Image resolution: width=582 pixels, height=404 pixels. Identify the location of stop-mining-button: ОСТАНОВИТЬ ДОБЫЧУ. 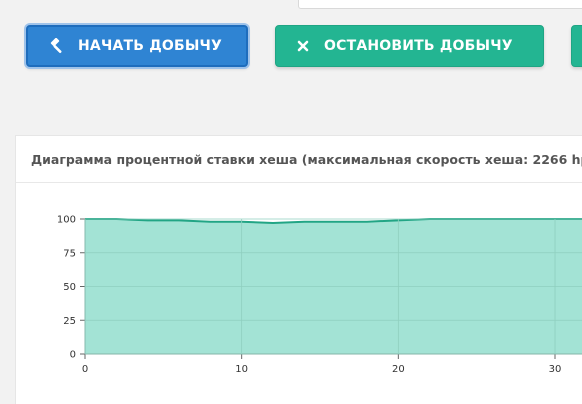
(409, 46).